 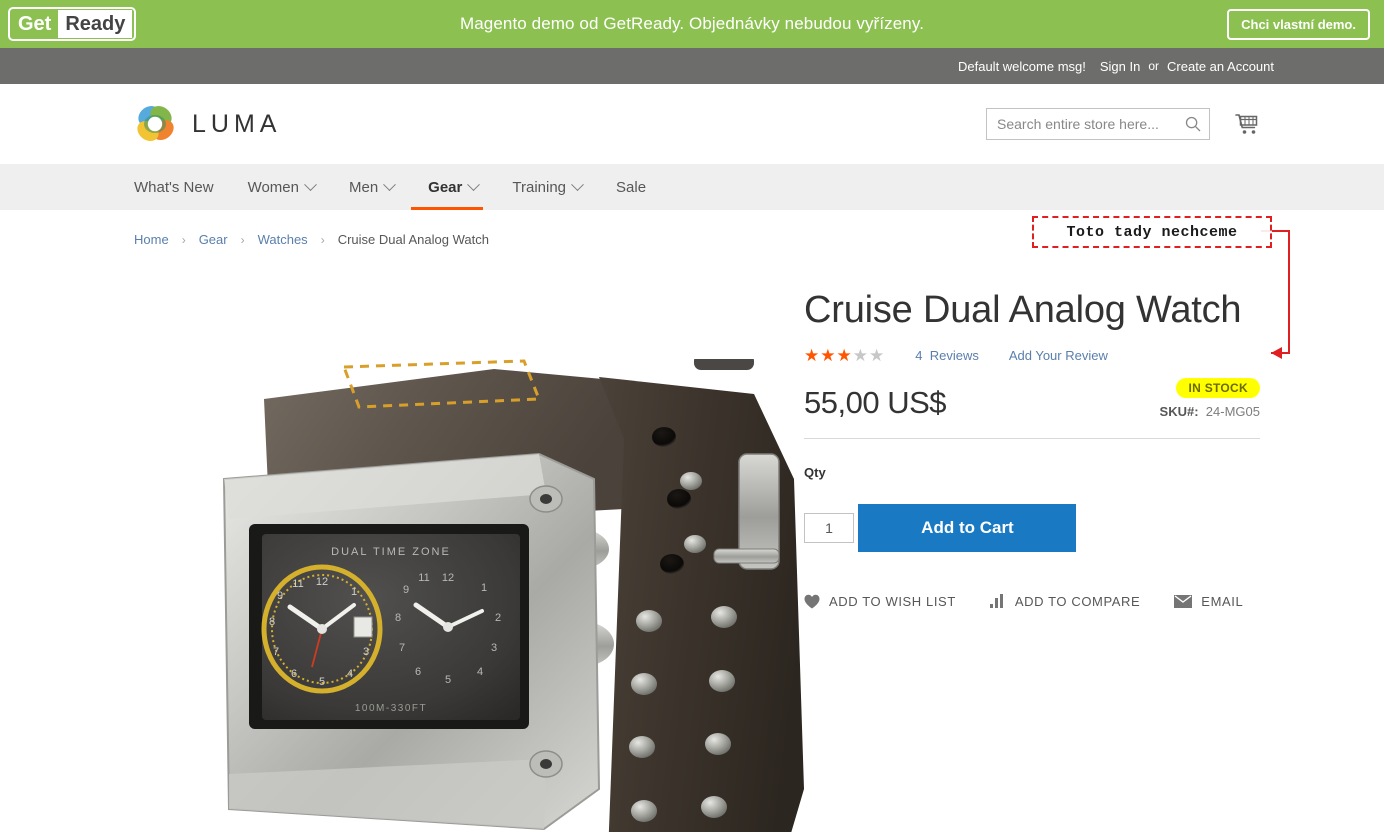 I want to click on breadcrumb-item-home: Home, so click(x=151, y=239).